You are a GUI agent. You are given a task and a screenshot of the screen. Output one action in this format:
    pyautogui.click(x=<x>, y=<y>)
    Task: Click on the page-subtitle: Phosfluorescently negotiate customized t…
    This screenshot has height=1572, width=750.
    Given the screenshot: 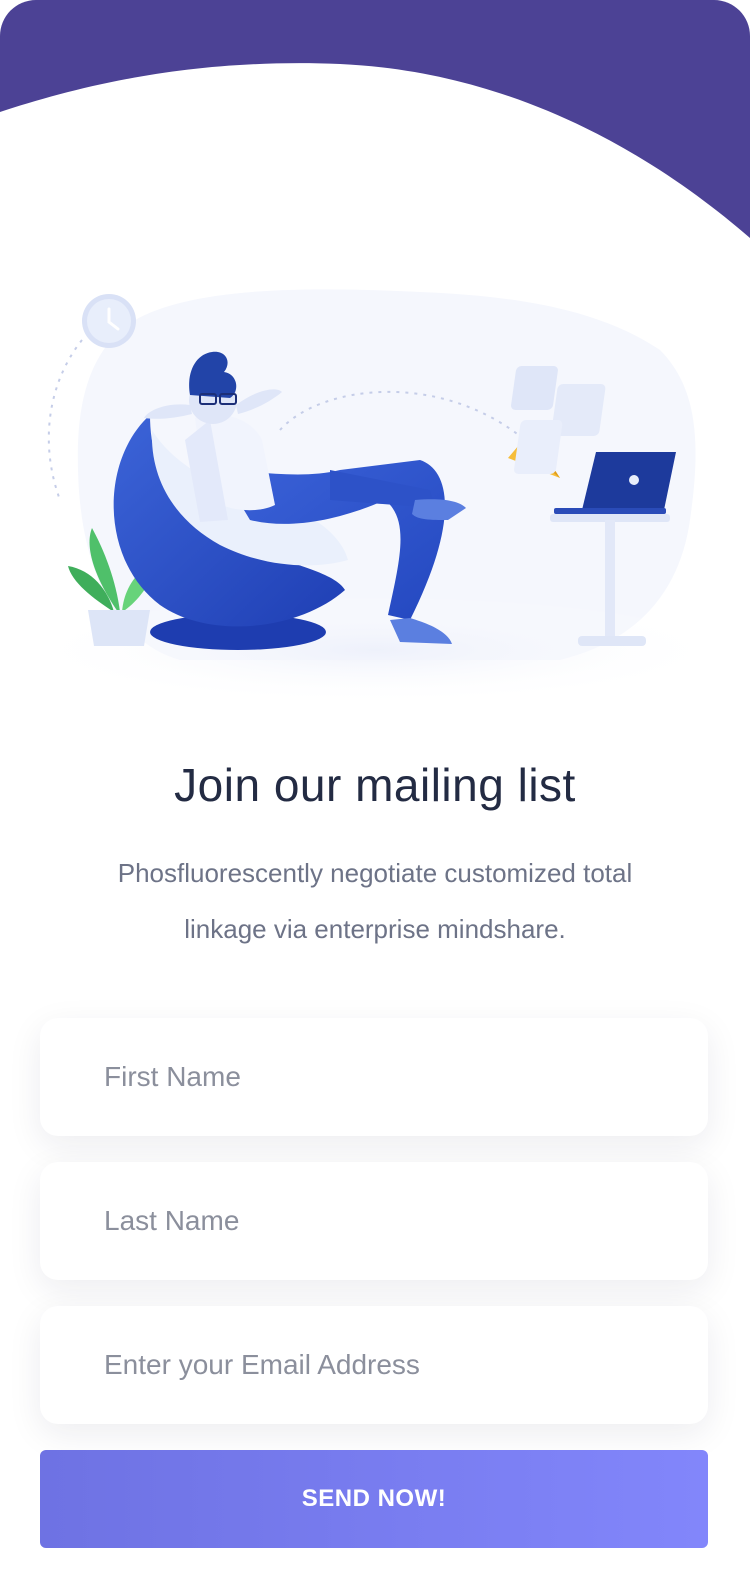 What is the action you would take?
    pyautogui.click(x=375, y=901)
    